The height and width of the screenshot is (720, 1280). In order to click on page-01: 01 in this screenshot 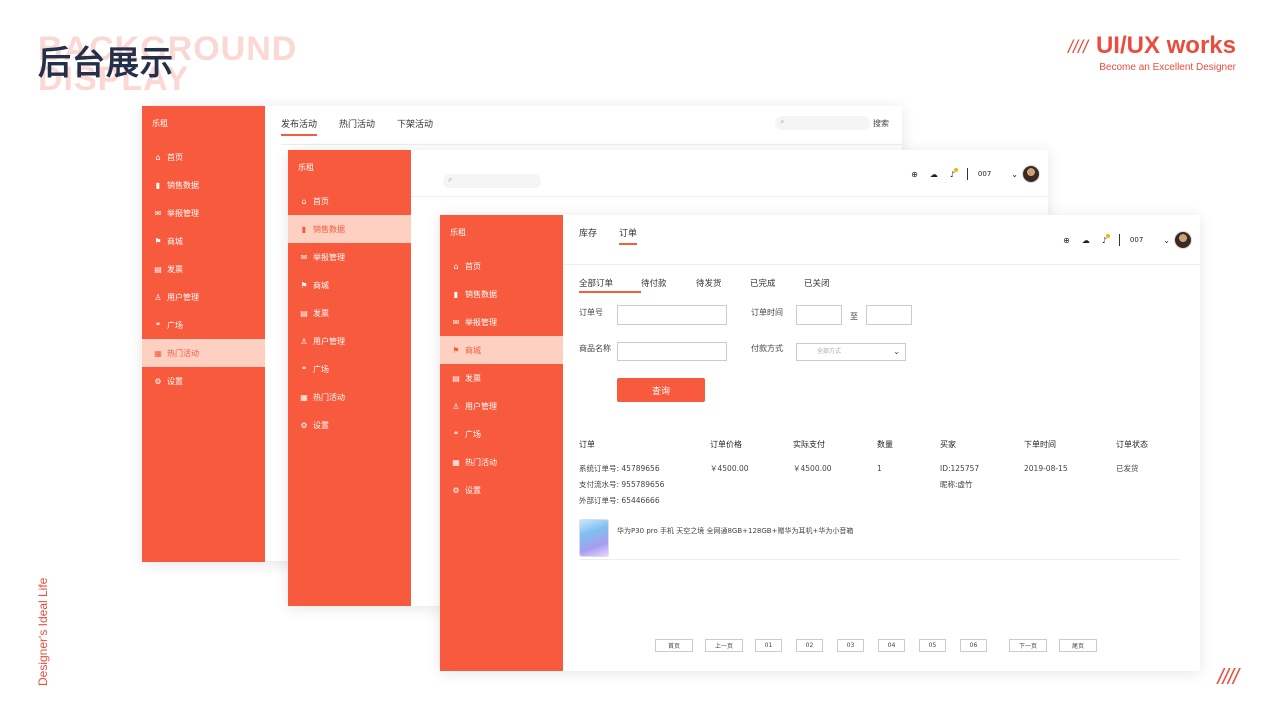, I will do `click(768, 645)`.